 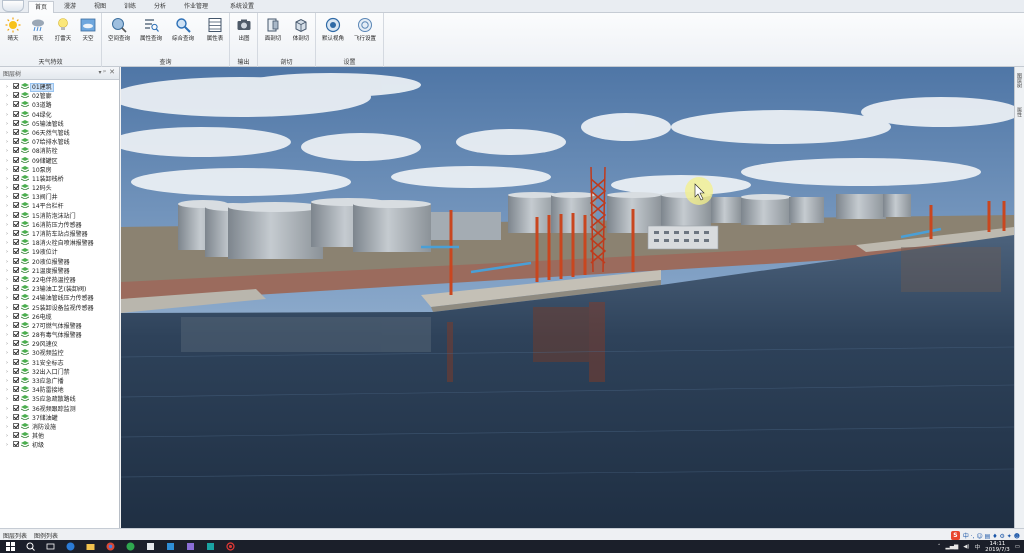 I want to click on attribute-query-button: 属性查询, so click(x=151, y=34).